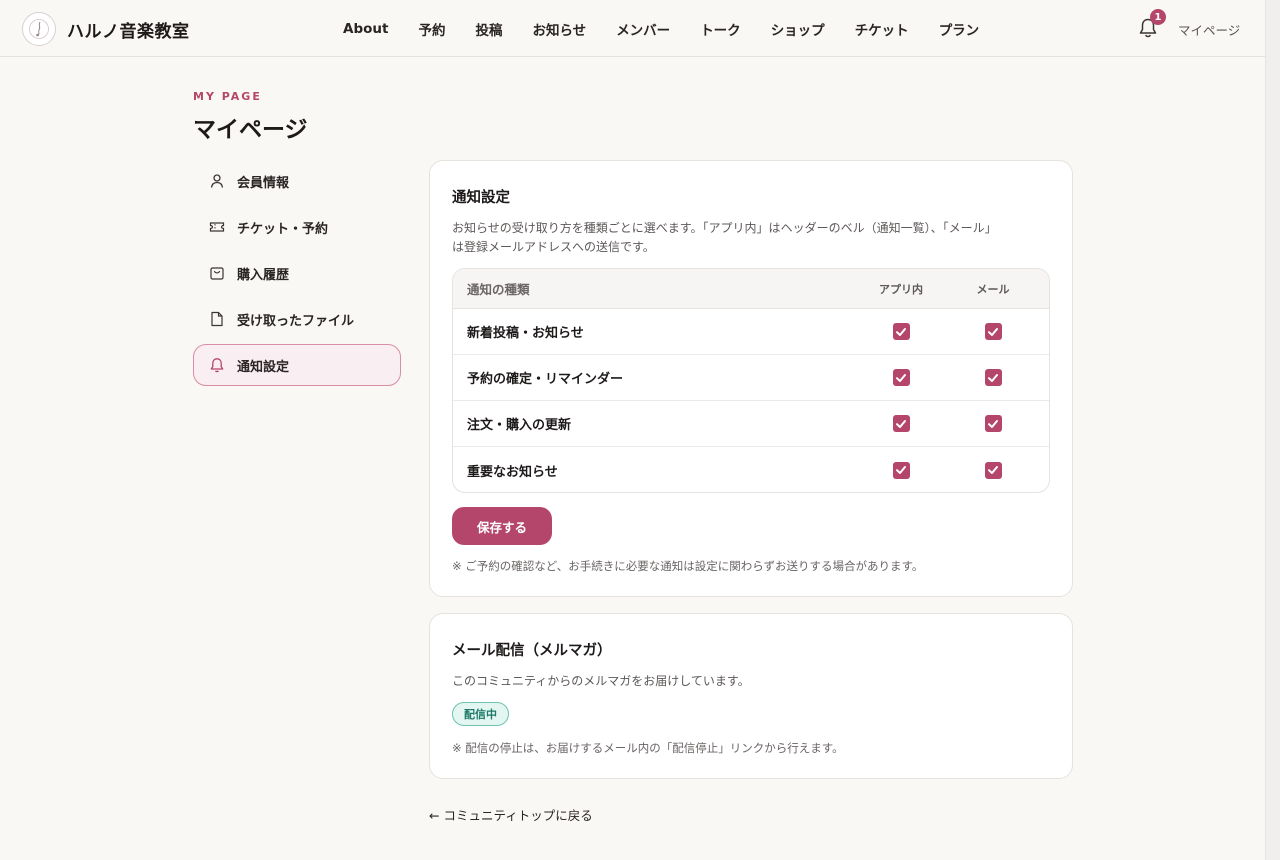 The width and height of the screenshot is (1280, 860). I want to click on page-eyebrow: MY PAGE, so click(227, 96).